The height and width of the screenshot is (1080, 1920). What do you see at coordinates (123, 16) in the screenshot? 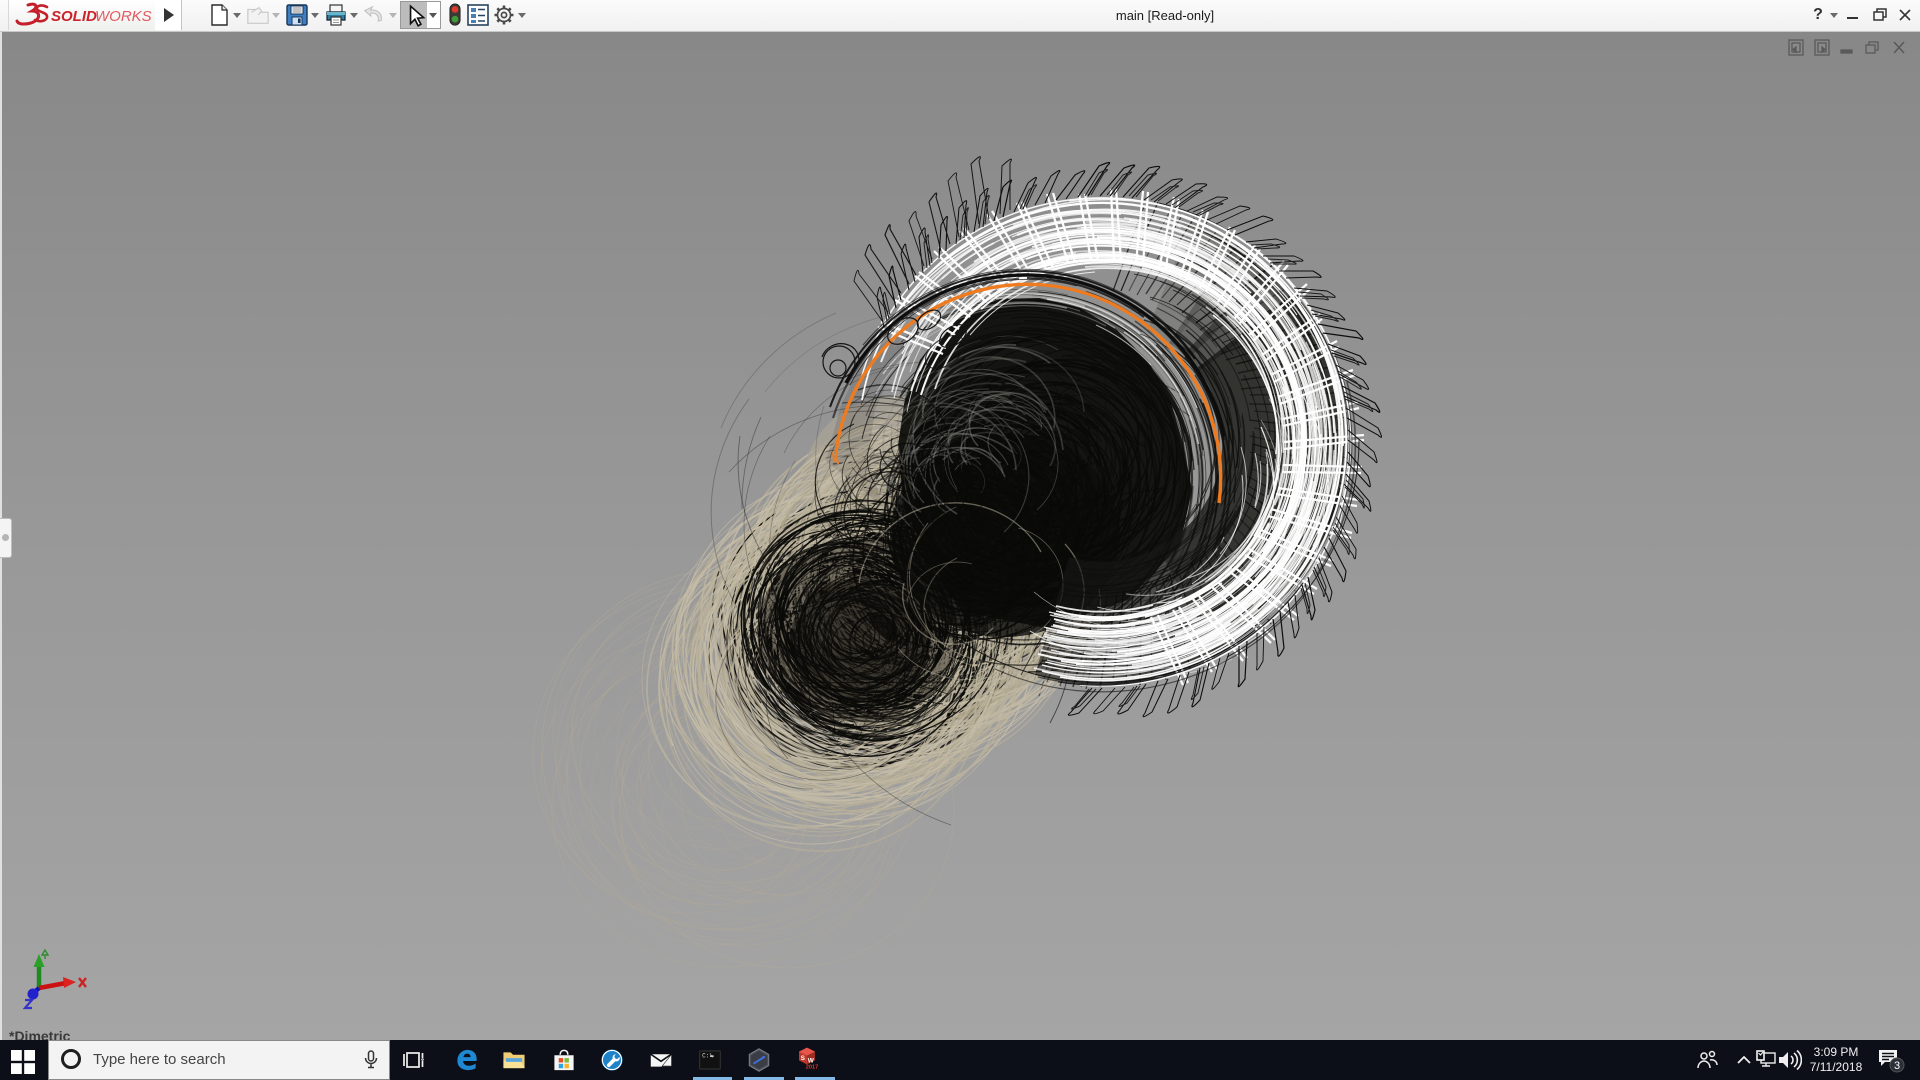
I see `svg-text: WORKS` at bounding box center [123, 16].